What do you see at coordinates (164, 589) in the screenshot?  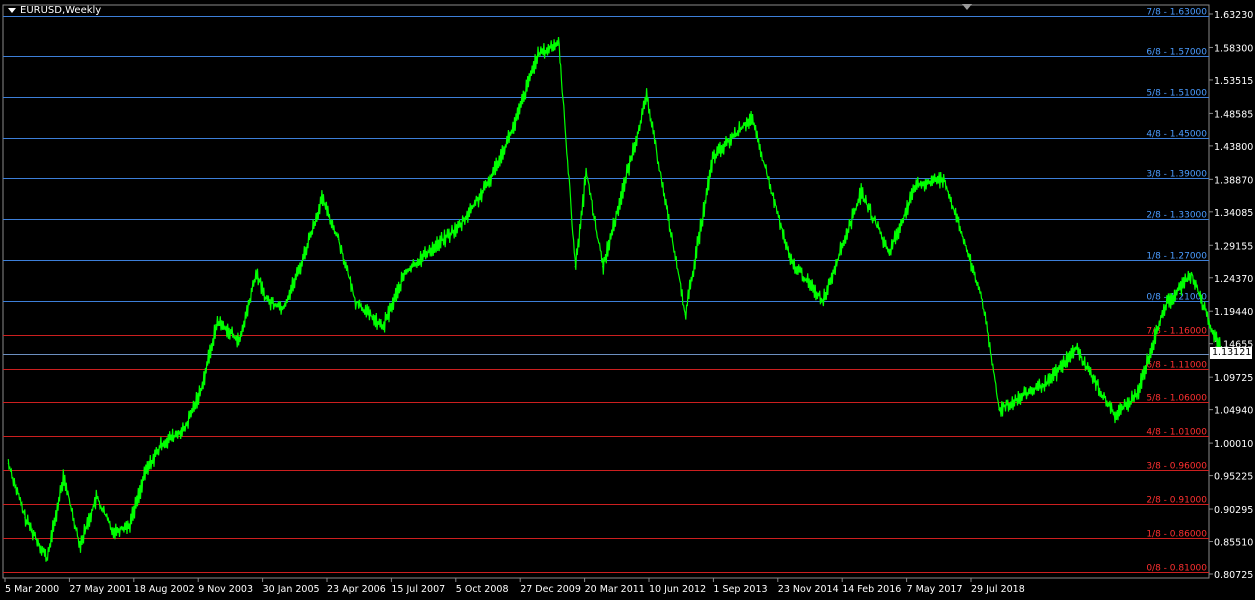 I see `x-tick-label-2: 18 Aug 2002` at bounding box center [164, 589].